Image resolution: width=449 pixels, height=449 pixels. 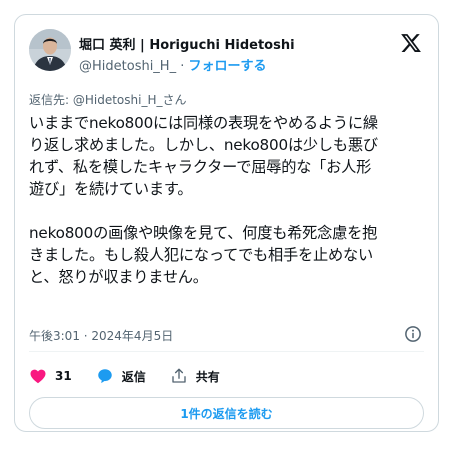 What do you see at coordinates (228, 66) in the screenshot?
I see `follow-button: フォローする` at bounding box center [228, 66].